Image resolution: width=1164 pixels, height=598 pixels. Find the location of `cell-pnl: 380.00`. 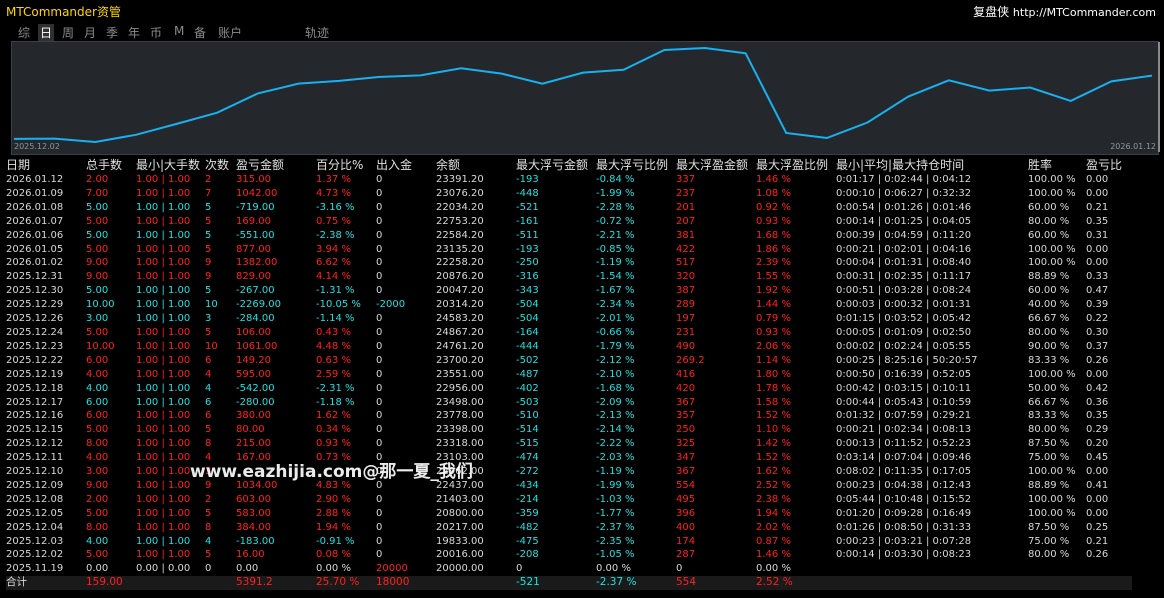

cell-pnl: 380.00 is located at coordinates (253, 416).